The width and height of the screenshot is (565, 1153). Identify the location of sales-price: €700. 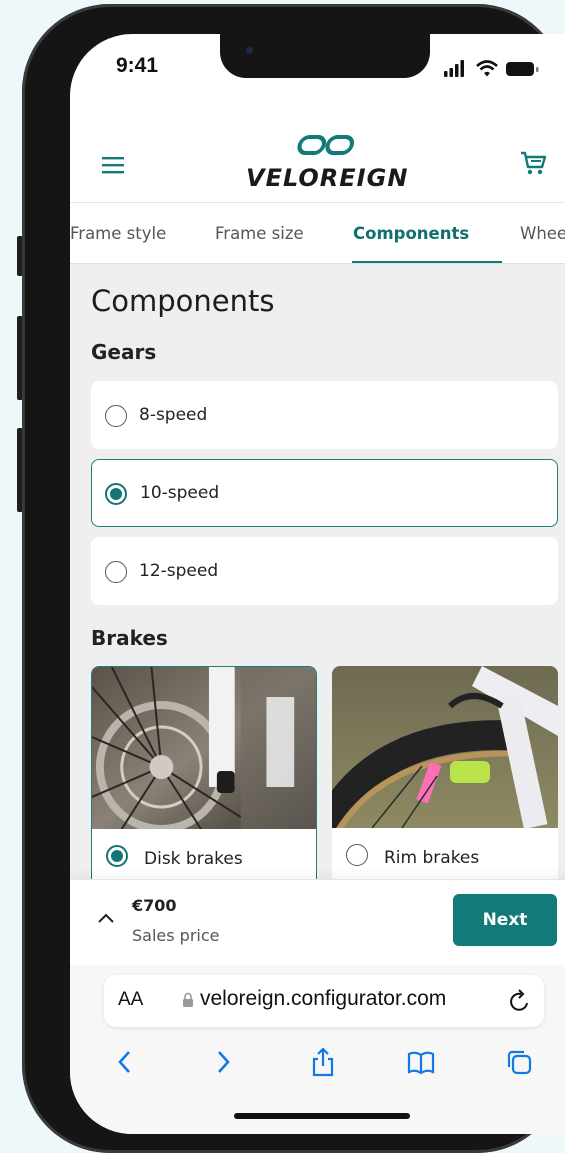
(154, 905).